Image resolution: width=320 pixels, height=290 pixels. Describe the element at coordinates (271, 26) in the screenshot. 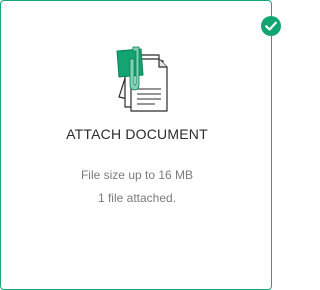

I see `check-circle-icon` at that location.